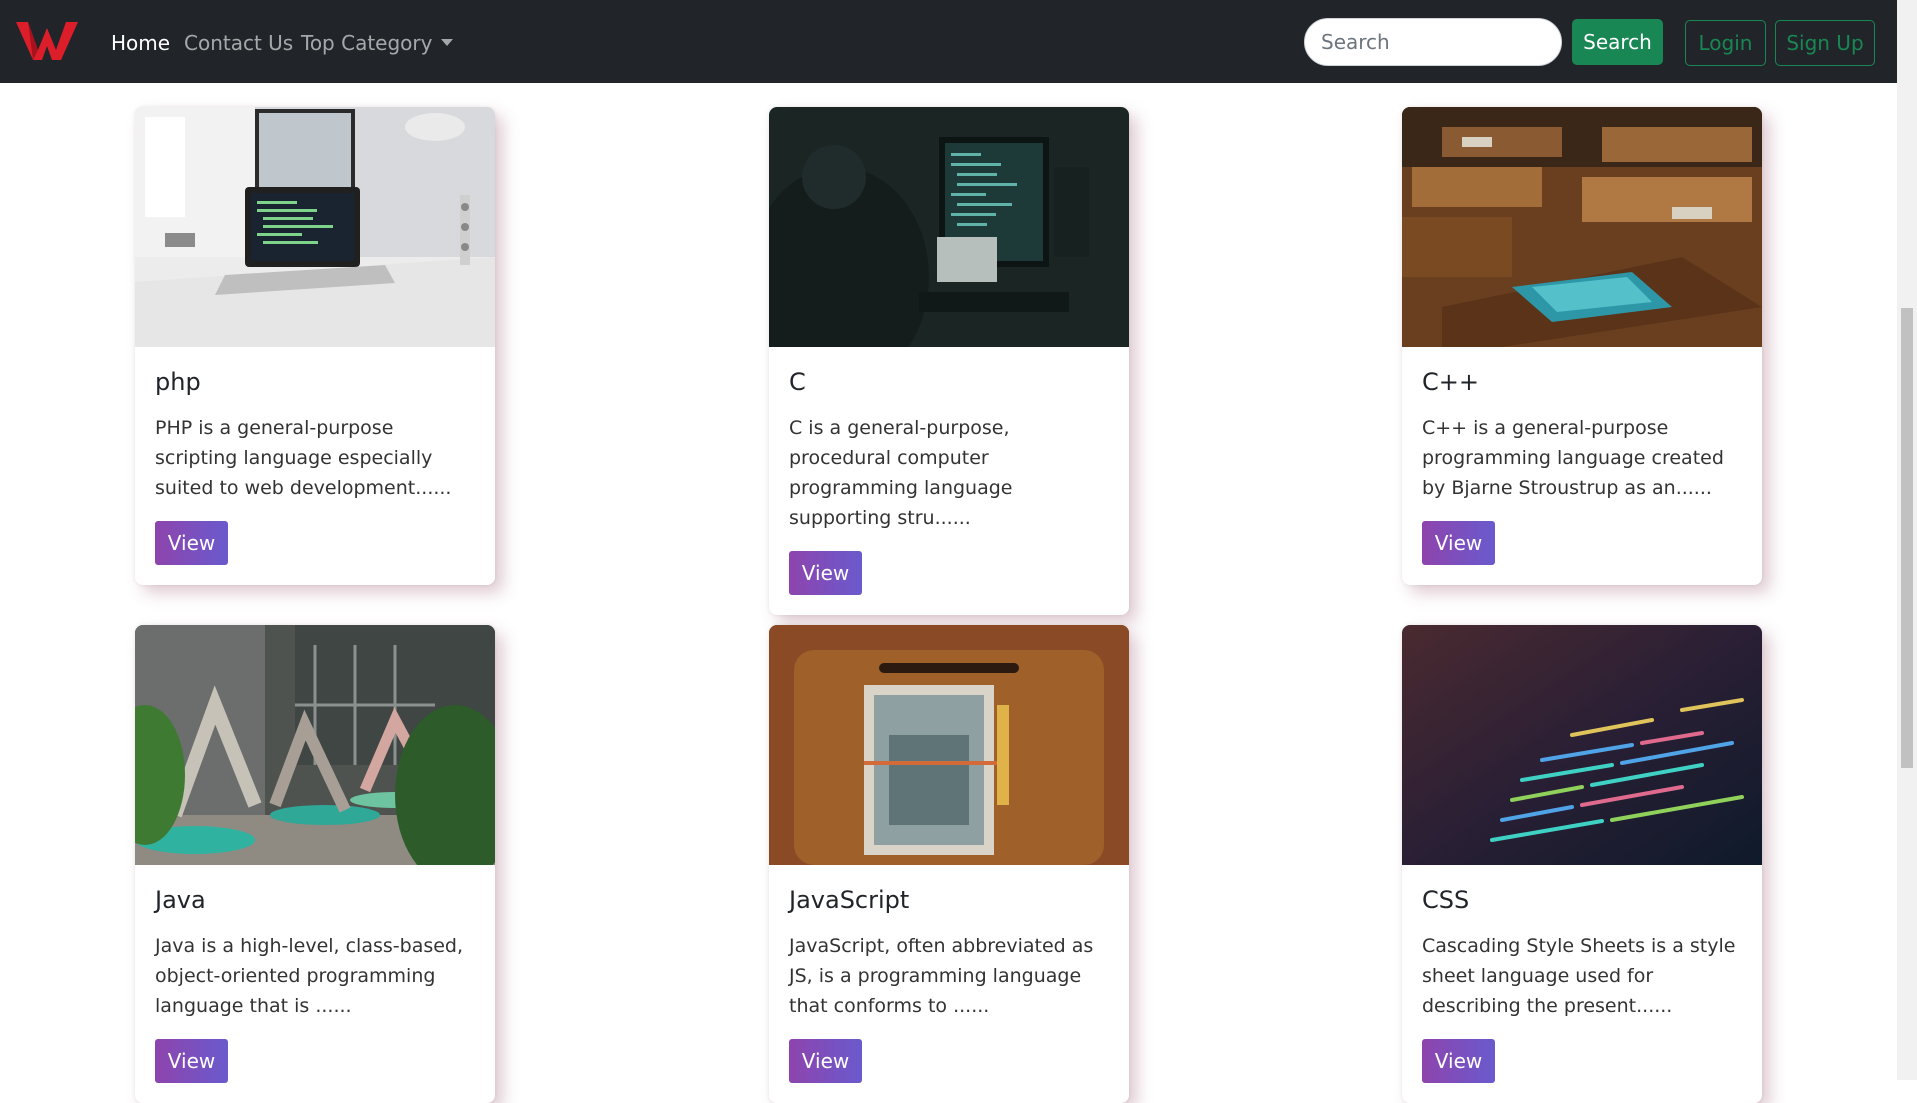 The width and height of the screenshot is (1917, 1103). What do you see at coordinates (1907, 538) in the screenshot?
I see `scrollbar-thumb` at bounding box center [1907, 538].